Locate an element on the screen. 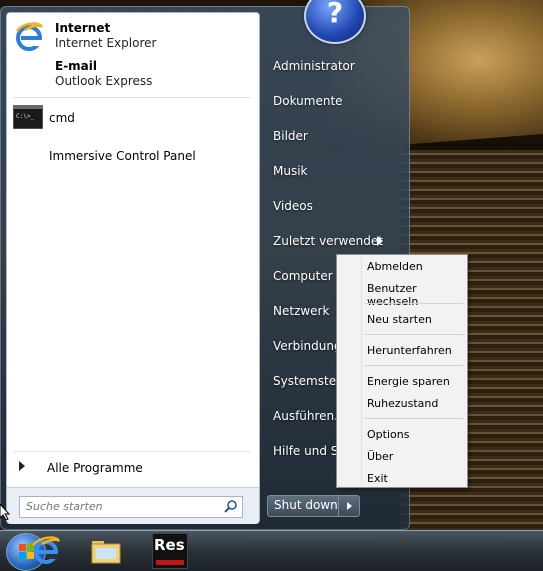 Image resolution: width=543 pixels, height=571 pixels. search-area is located at coordinates (133, 505).